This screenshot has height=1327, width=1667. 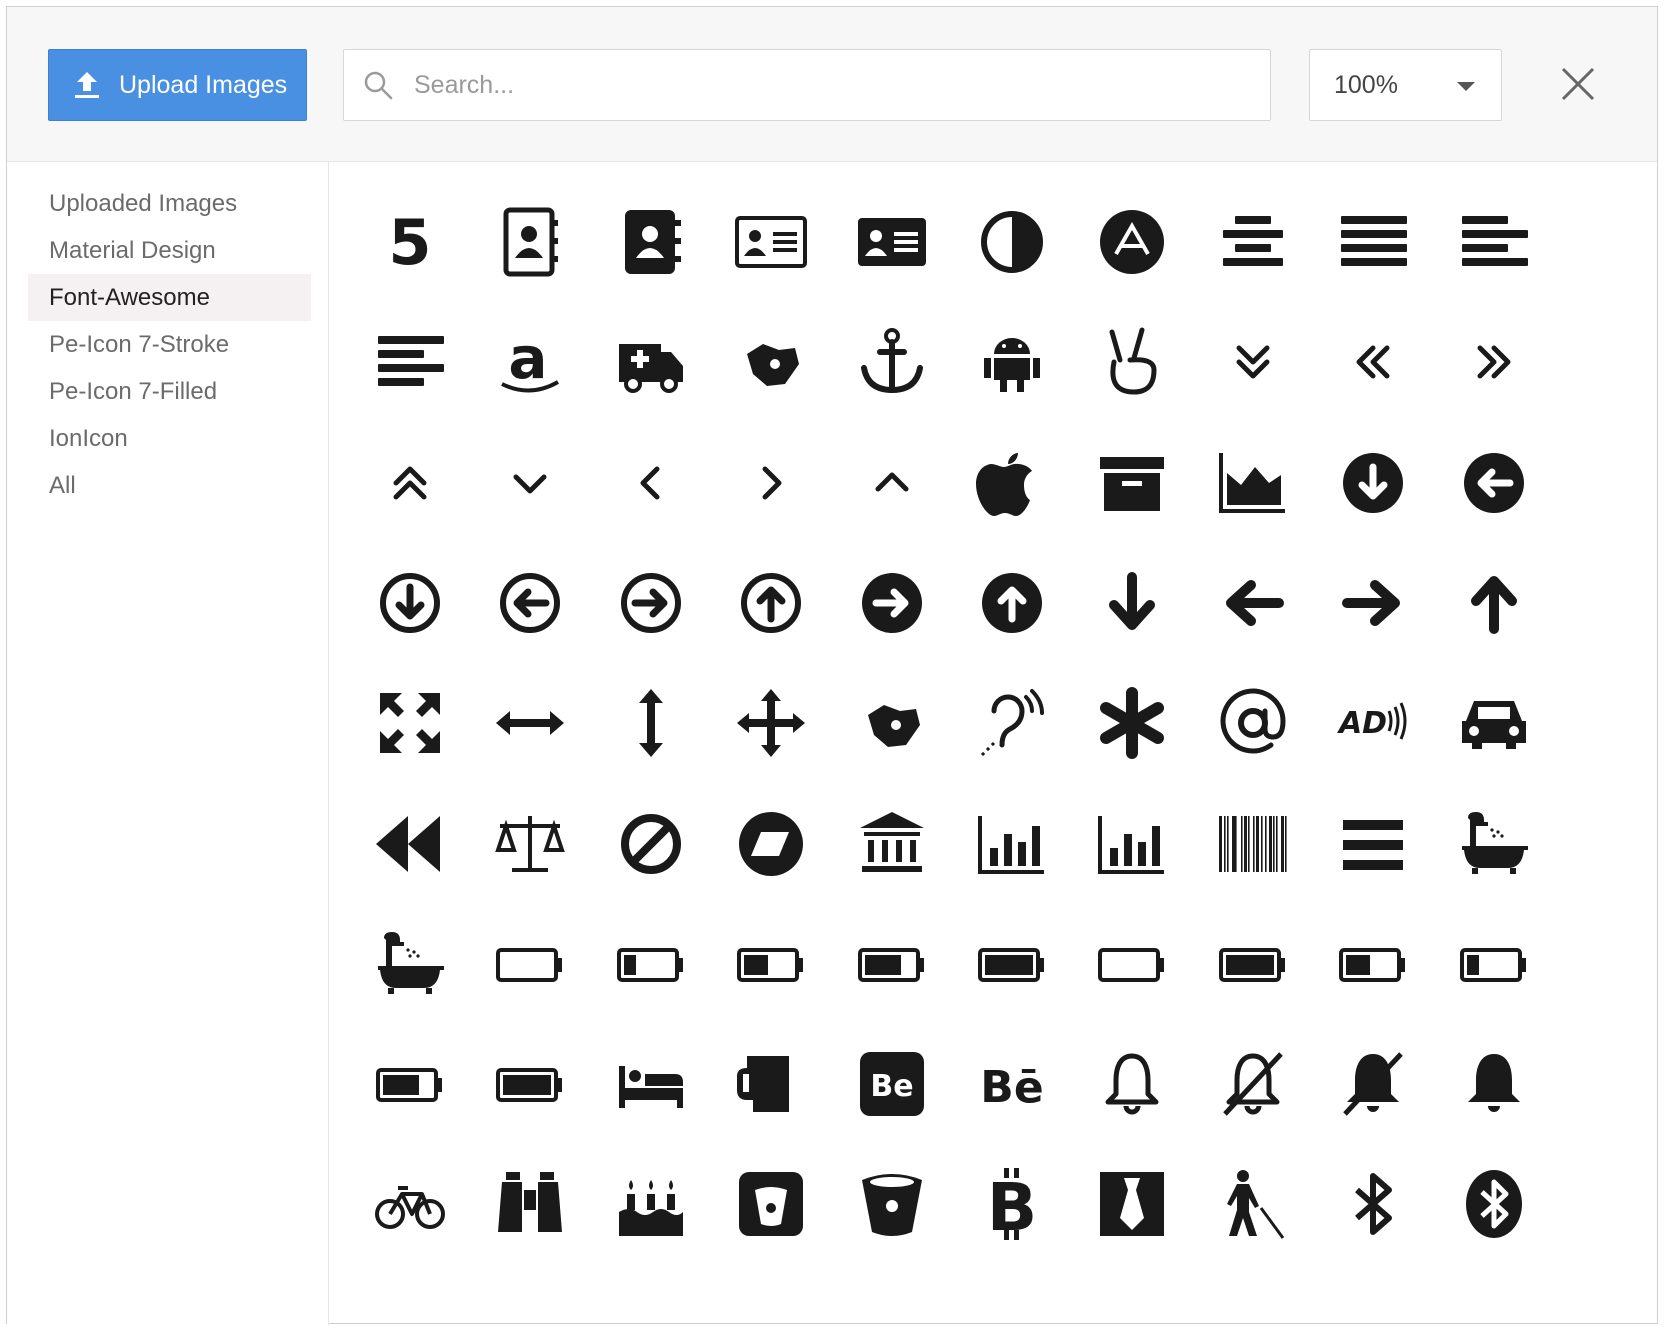 What do you see at coordinates (1012, 844) in the screenshot?
I see `icon-tile-bar-chart` at bounding box center [1012, 844].